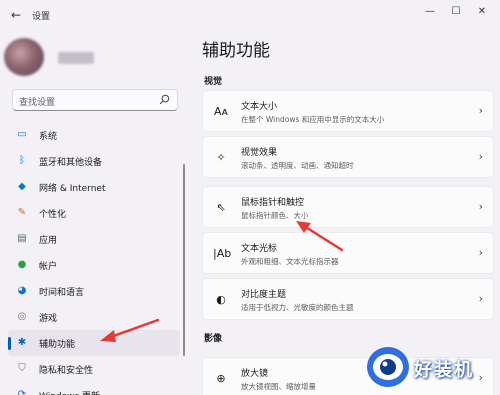 This screenshot has height=395, width=500. What do you see at coordinates (348, 299) in the screenshot?
I see `setting-card-contrast: ◐ 对比度主题适用于低视力、光敏度的颜色主题 ›` at bounding box center [348, 299].